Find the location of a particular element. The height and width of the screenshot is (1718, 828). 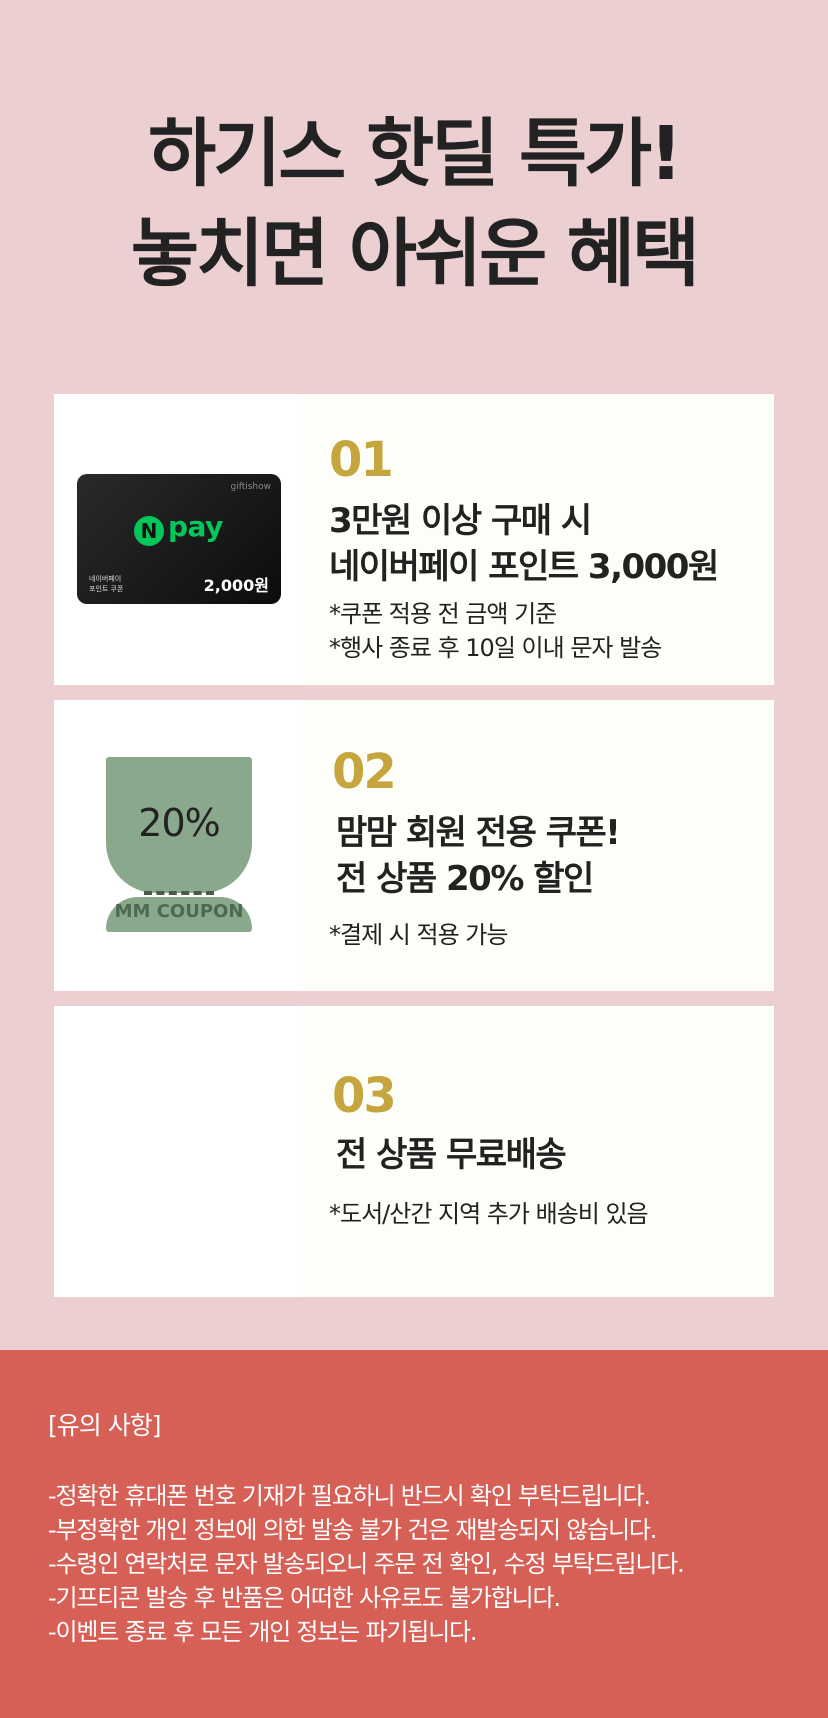

npay-logo-text: pay is located at coordinates (195, 526).